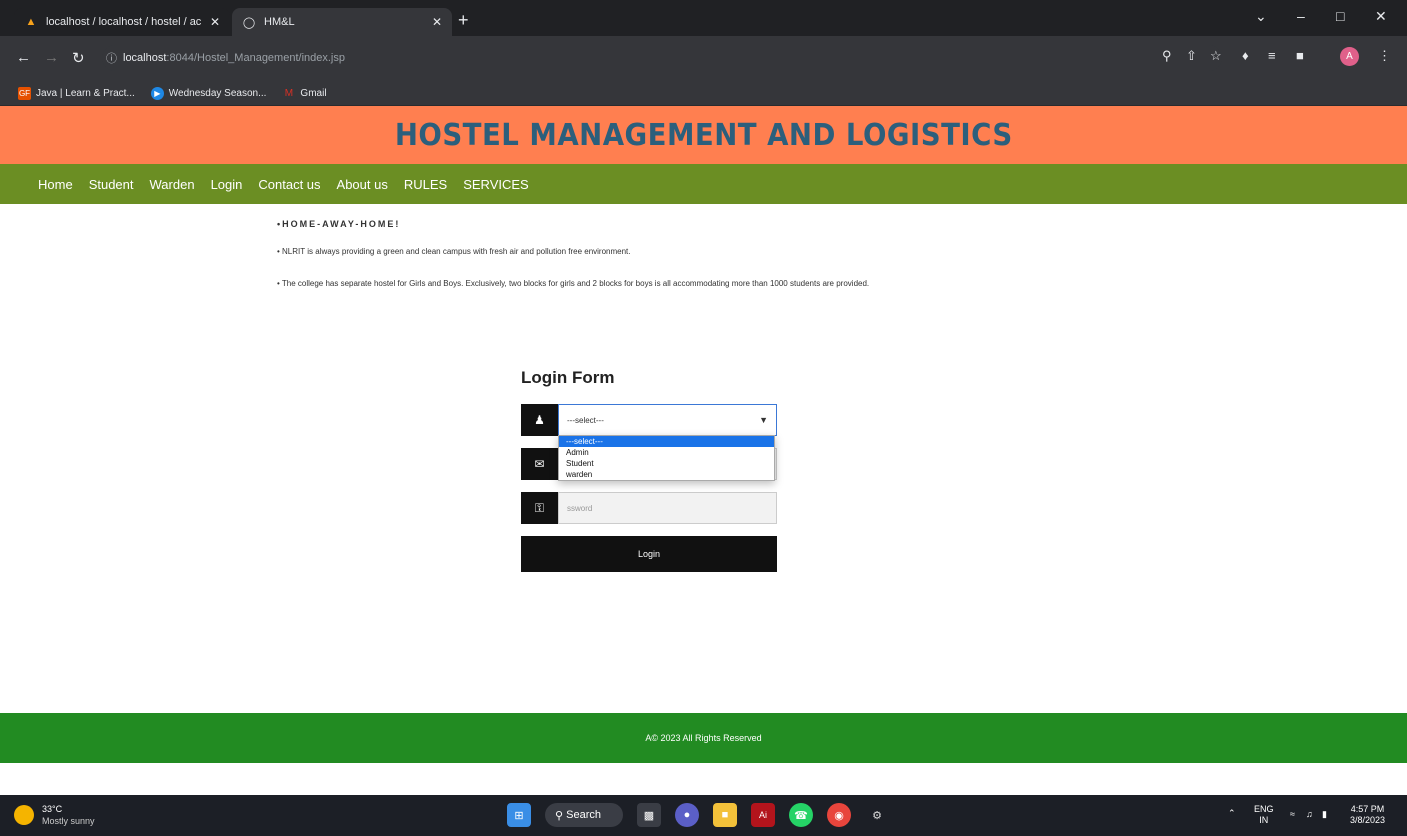 The height and width of the screenshot is (836, 1407). I want to click on nav-services: SERVICES, so click(496, 184).